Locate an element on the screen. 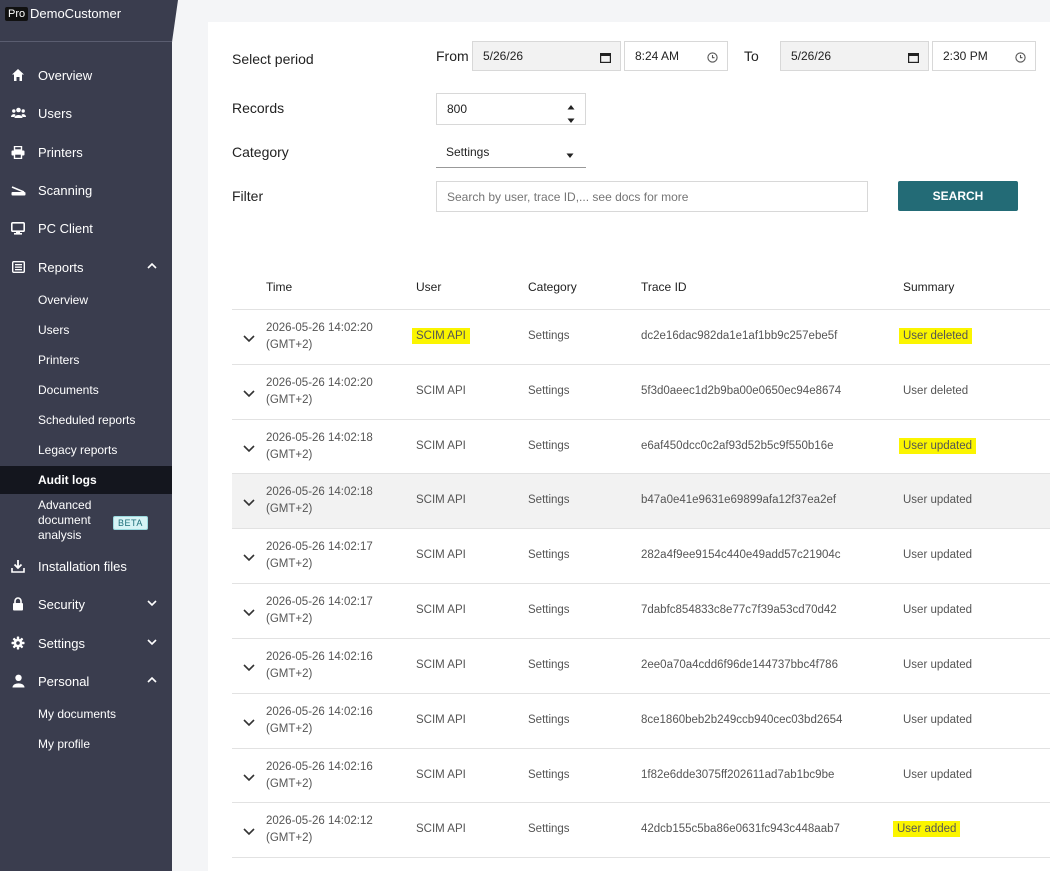  sidebar-subitem-reports-overview: Overview is located at coordinates (86, 300).